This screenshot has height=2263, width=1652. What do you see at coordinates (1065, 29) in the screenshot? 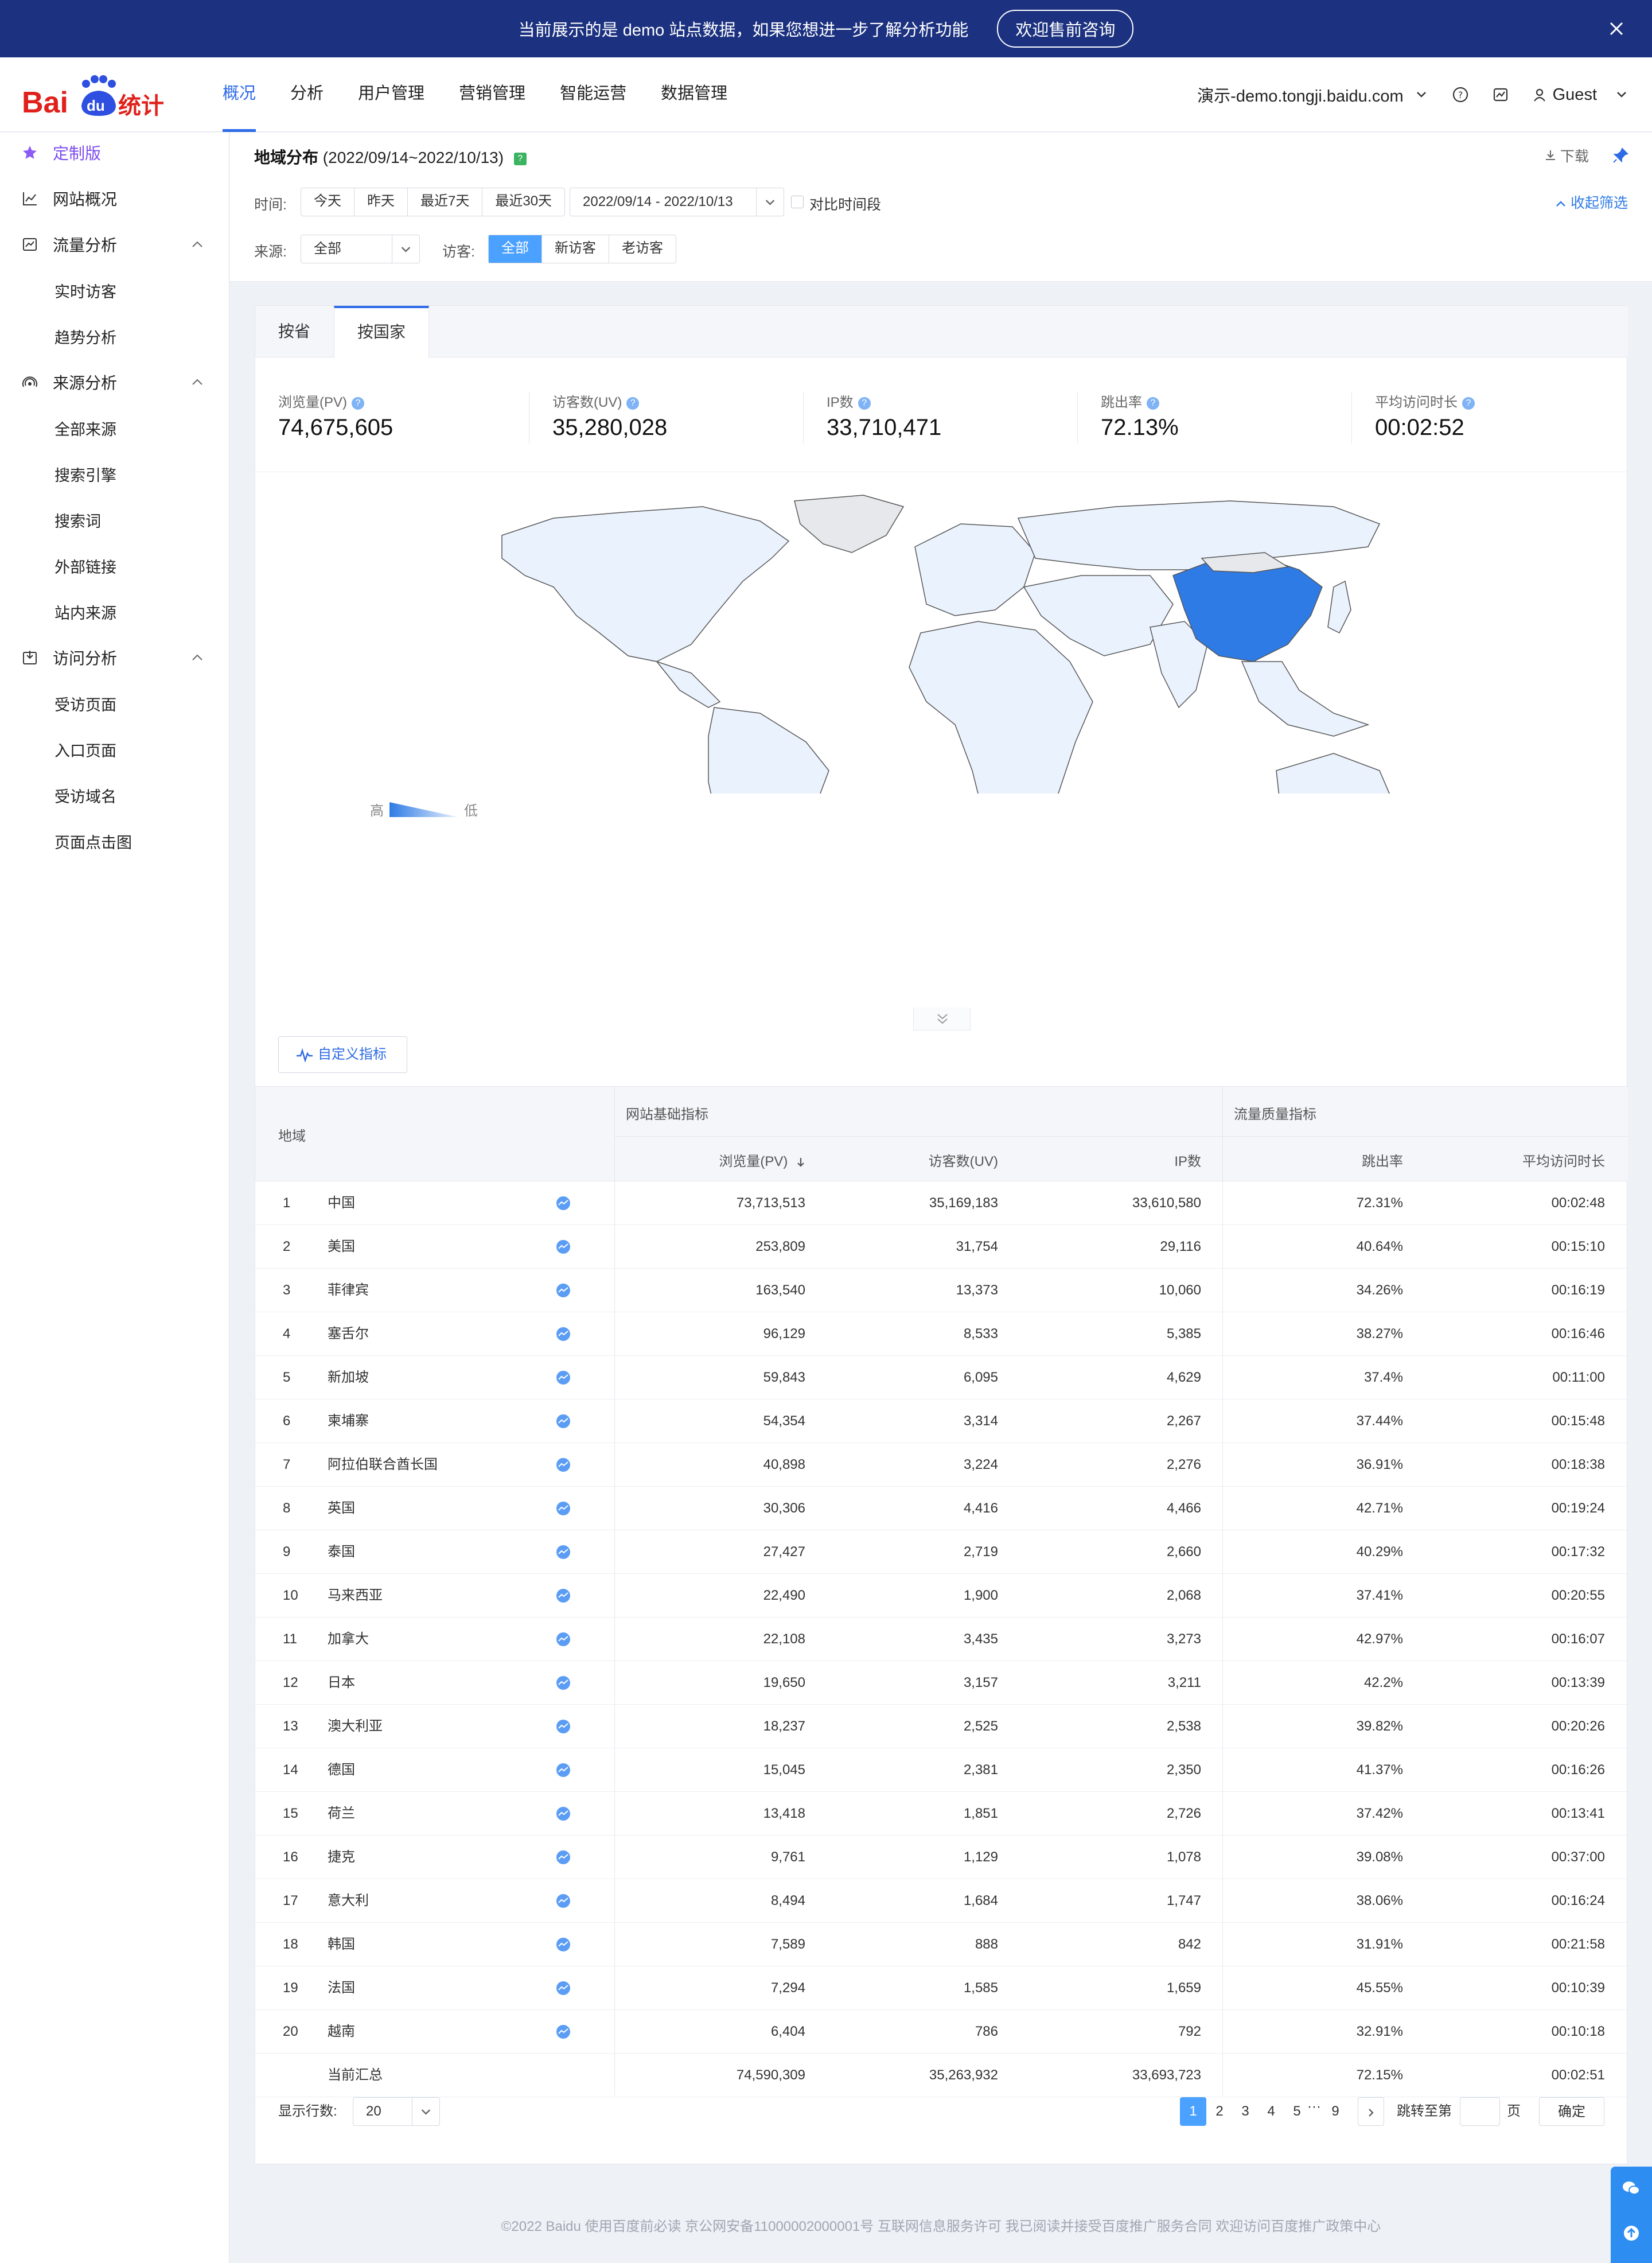
I see `presales-button: 欢迎售前咨询` at bounding box center [1065, 29].